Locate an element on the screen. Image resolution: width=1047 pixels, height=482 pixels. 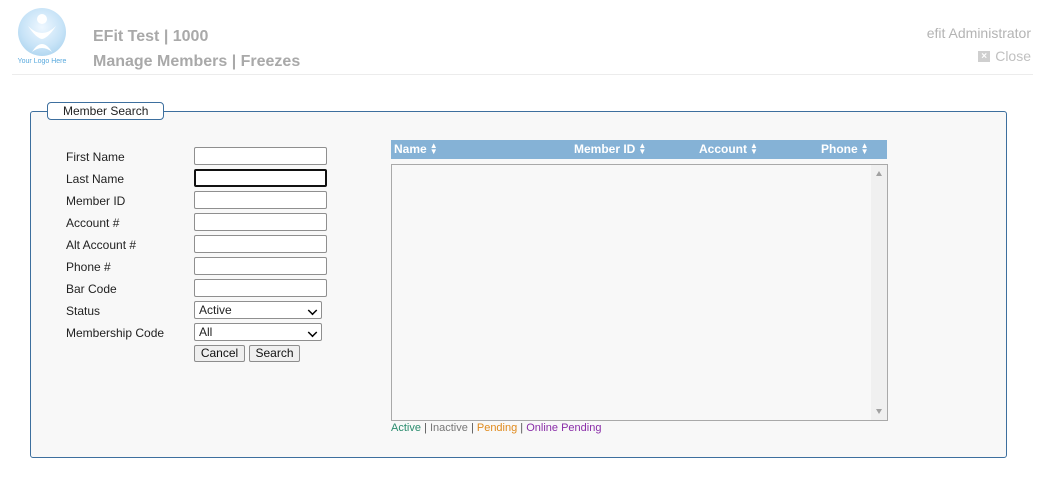
membership-code-select-value: All is located at coordinates (206, 332).